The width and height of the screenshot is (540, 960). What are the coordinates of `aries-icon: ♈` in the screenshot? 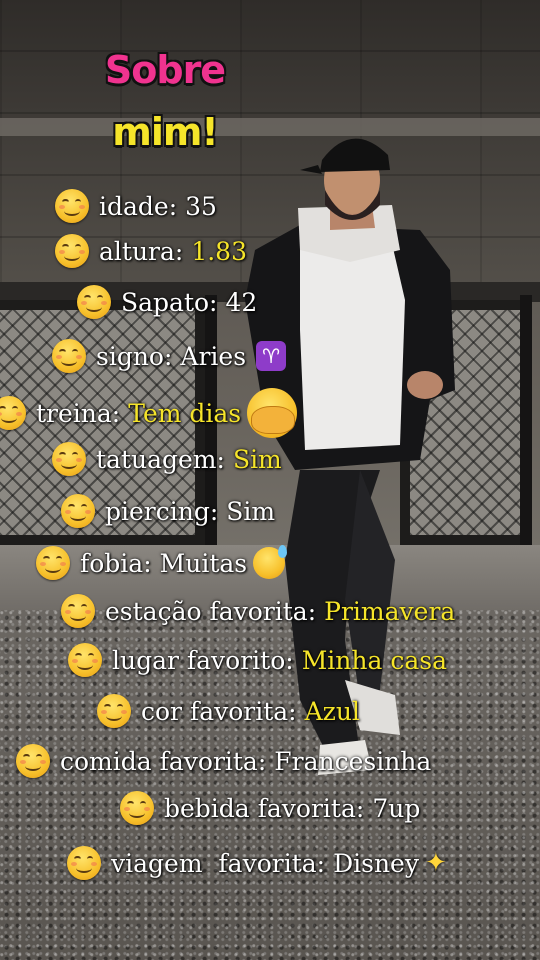 It's located at (271, 356).